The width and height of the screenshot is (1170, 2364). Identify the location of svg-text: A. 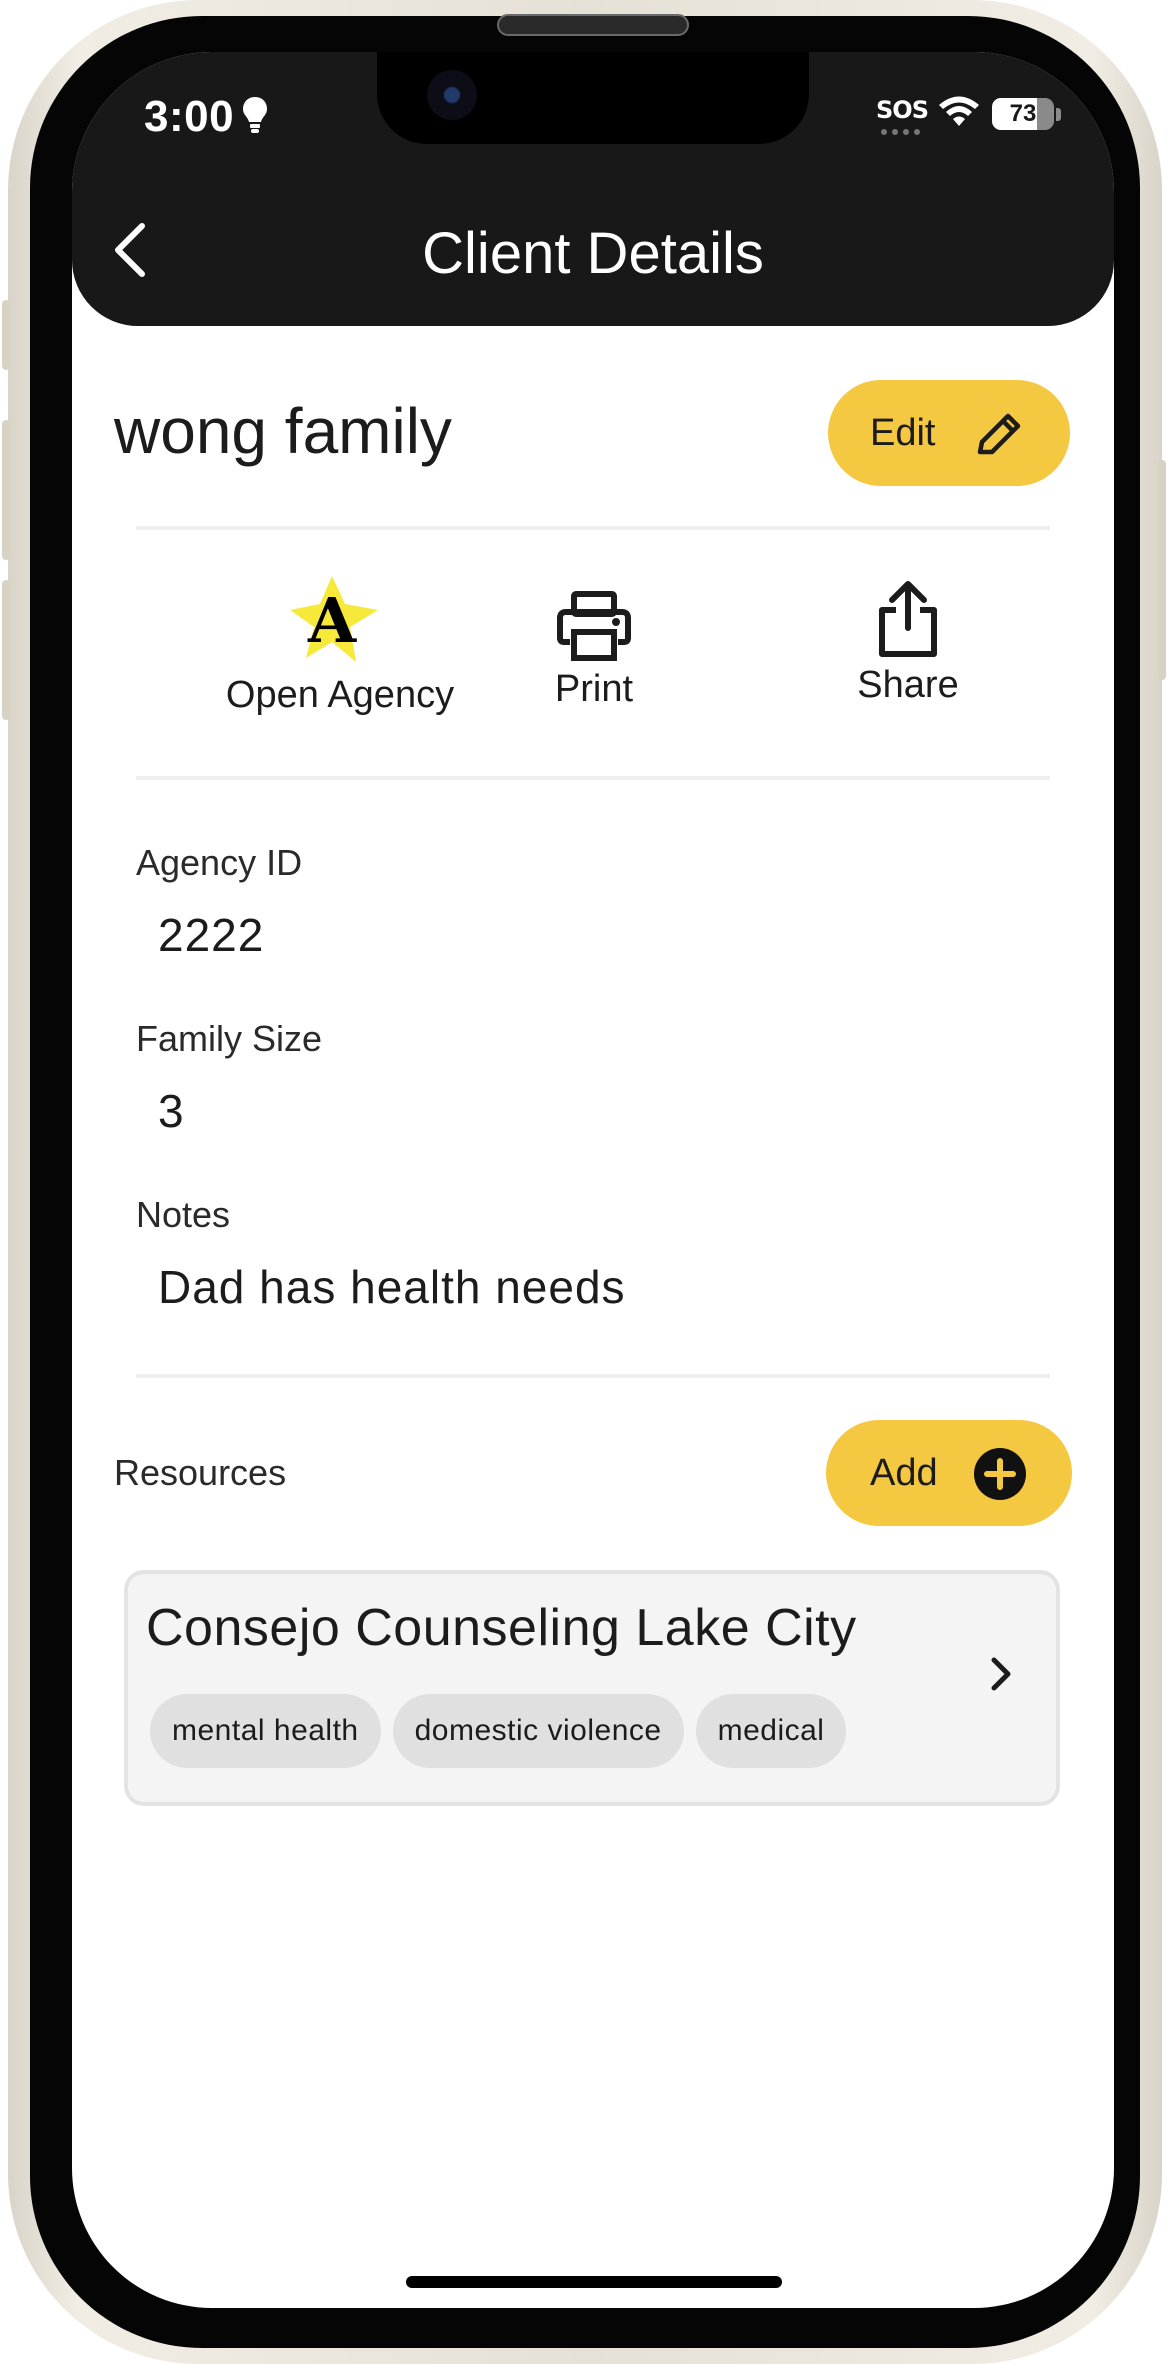
(332, 620).